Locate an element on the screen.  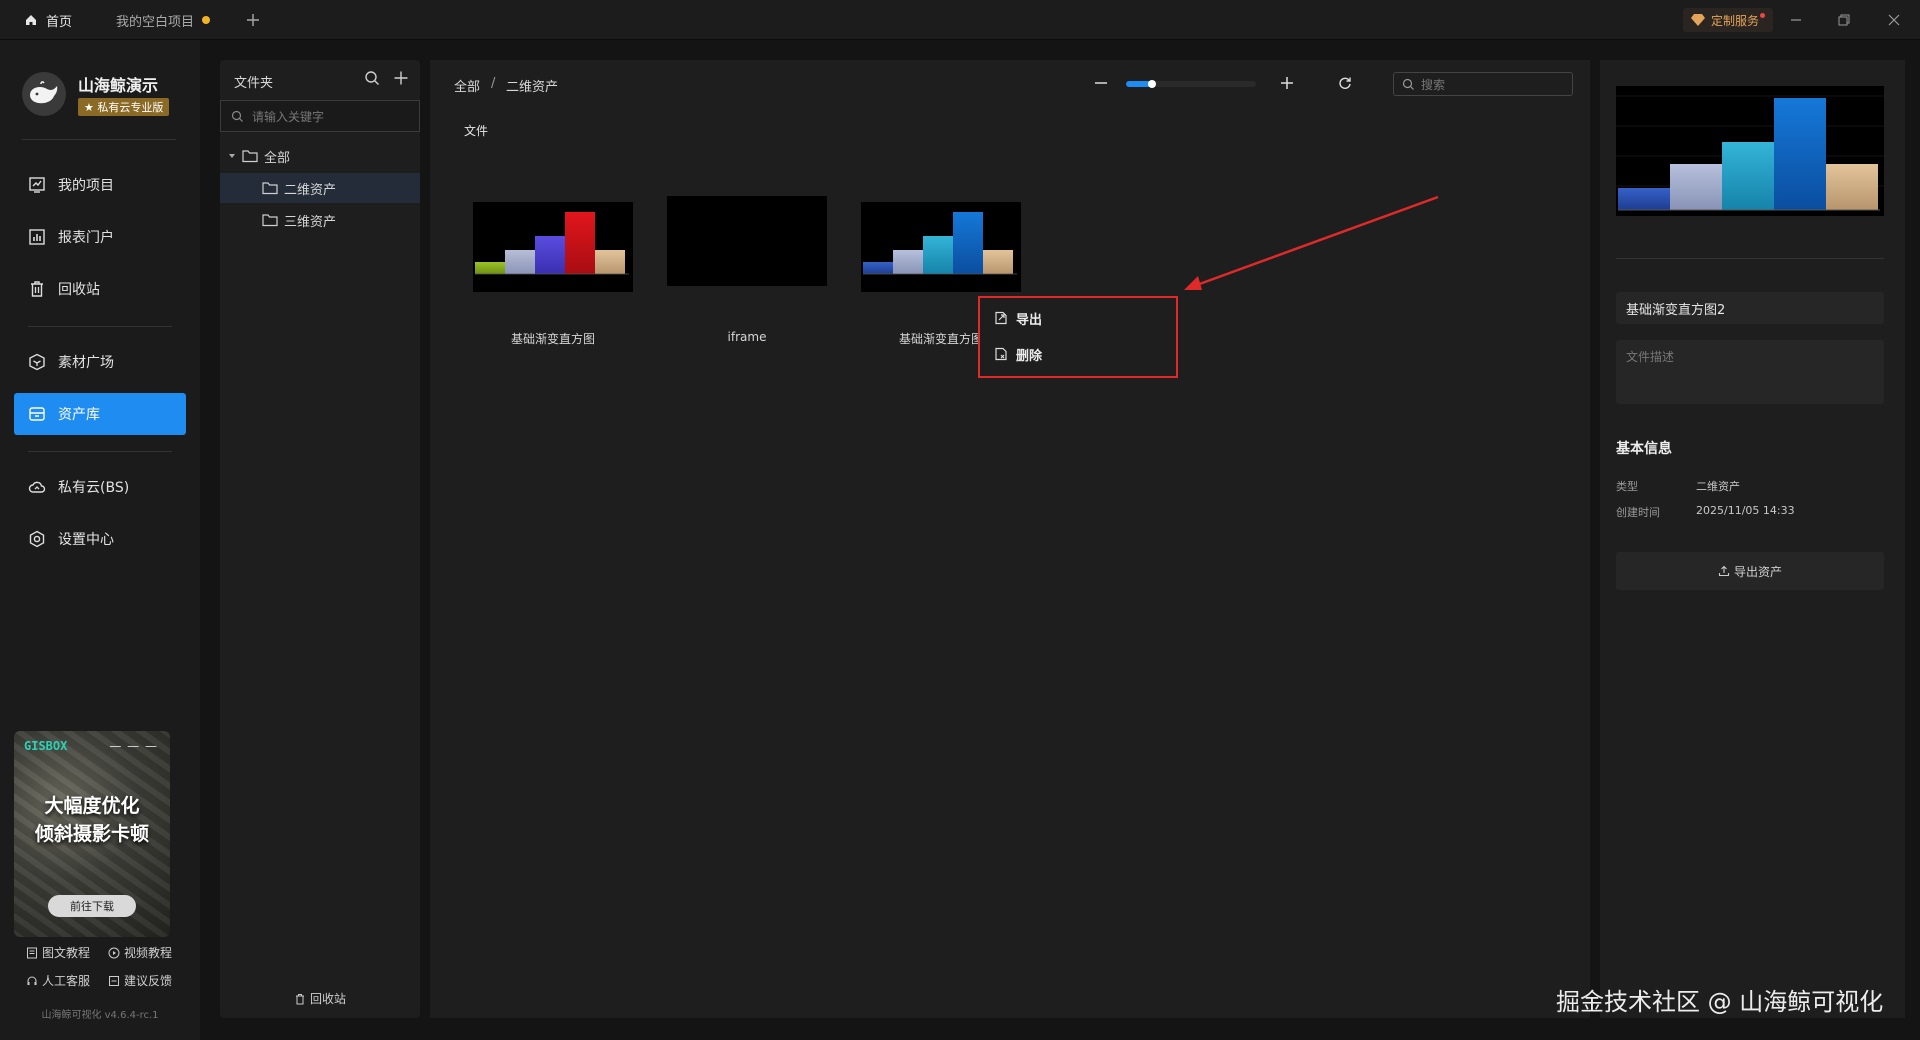
add-folder-button is located at coordinates (401, 78).